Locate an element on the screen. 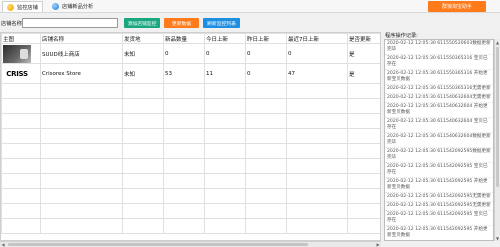  monitor-icon is located at coordinates (10, 7).